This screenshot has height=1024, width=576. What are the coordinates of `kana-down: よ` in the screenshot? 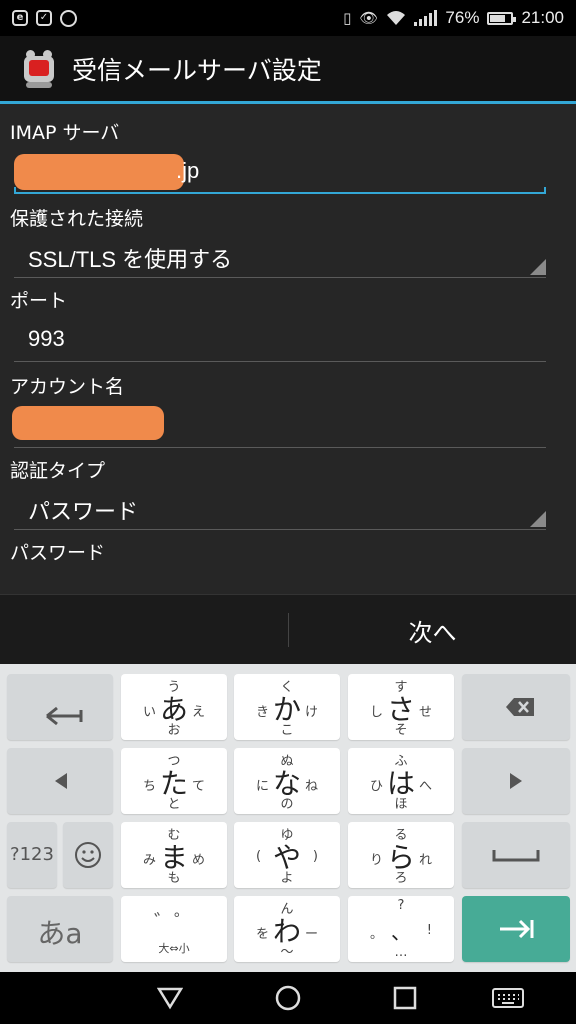 It's located at (287, 878).